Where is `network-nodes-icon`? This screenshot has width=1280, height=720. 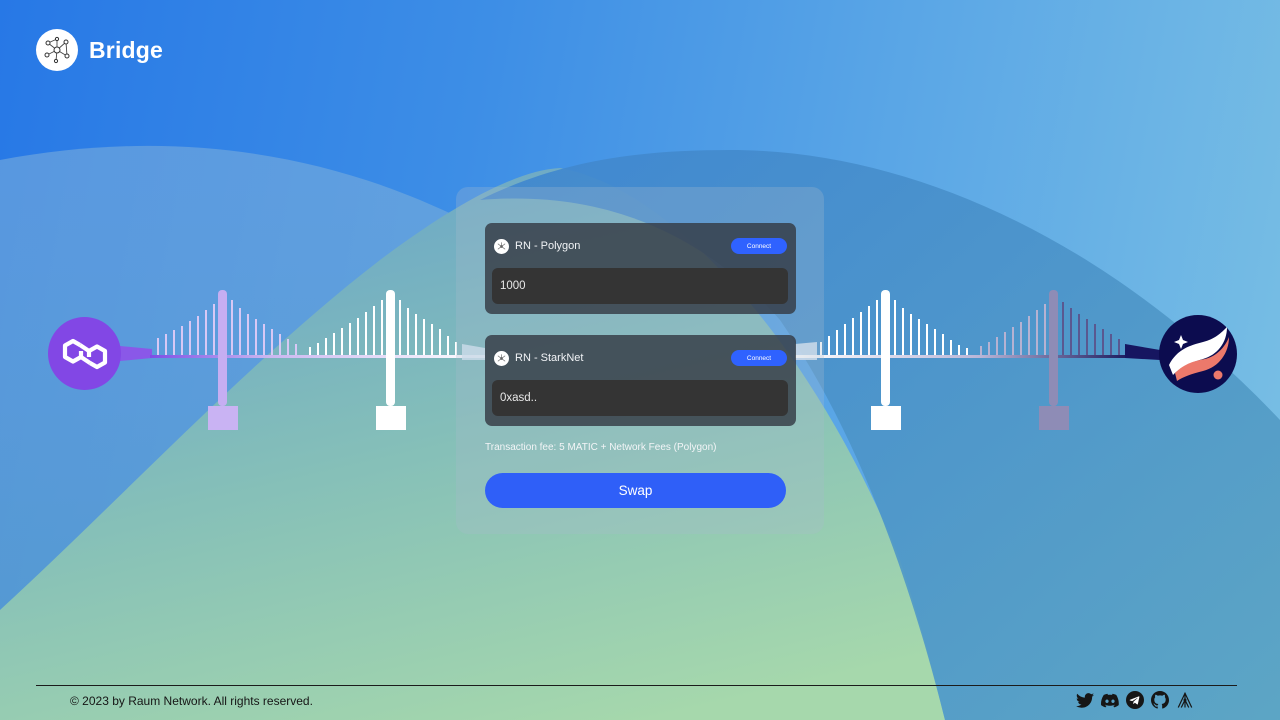
network-nodes-icon is located at coordinates (57, 50).